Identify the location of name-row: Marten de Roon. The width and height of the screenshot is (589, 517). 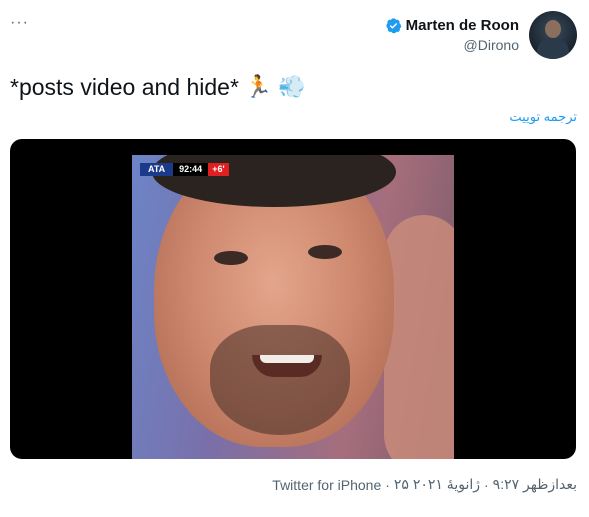
(452, 25).